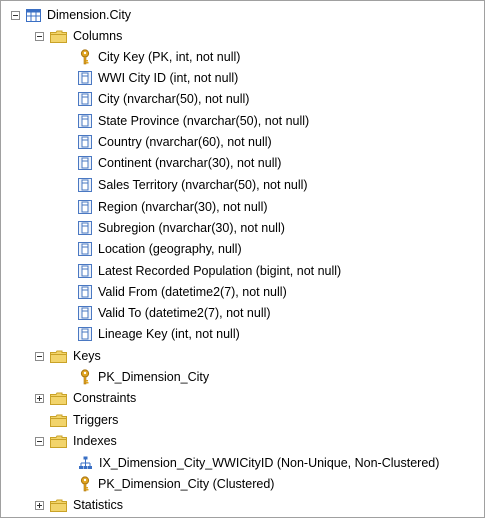 This screenshot has height=518, width=485. I want to click on tree-node-indexes-folder: Indexes, so click(76, 441).